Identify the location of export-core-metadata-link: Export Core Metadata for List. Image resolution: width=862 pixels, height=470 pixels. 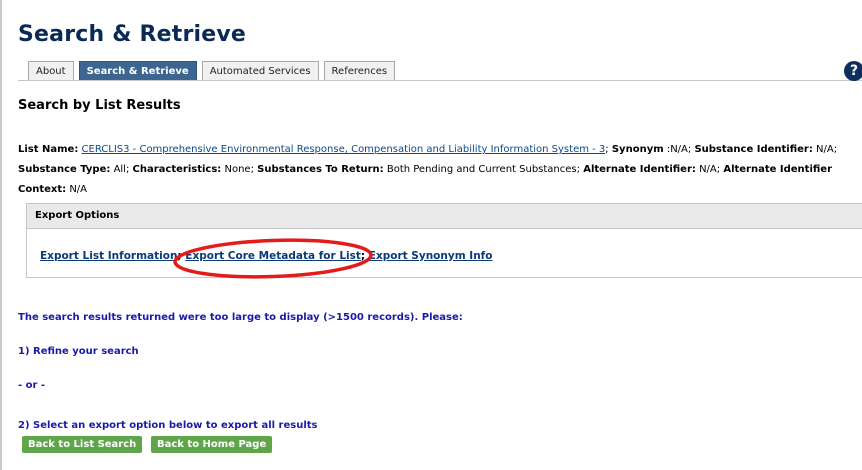
(273, 256).